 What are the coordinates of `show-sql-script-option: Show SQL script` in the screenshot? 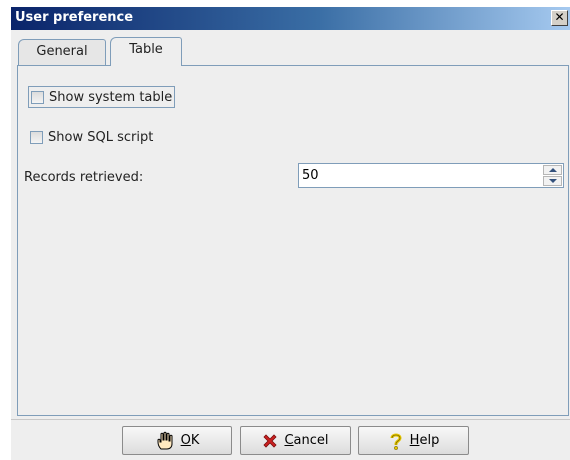 It's located at (91, 137).